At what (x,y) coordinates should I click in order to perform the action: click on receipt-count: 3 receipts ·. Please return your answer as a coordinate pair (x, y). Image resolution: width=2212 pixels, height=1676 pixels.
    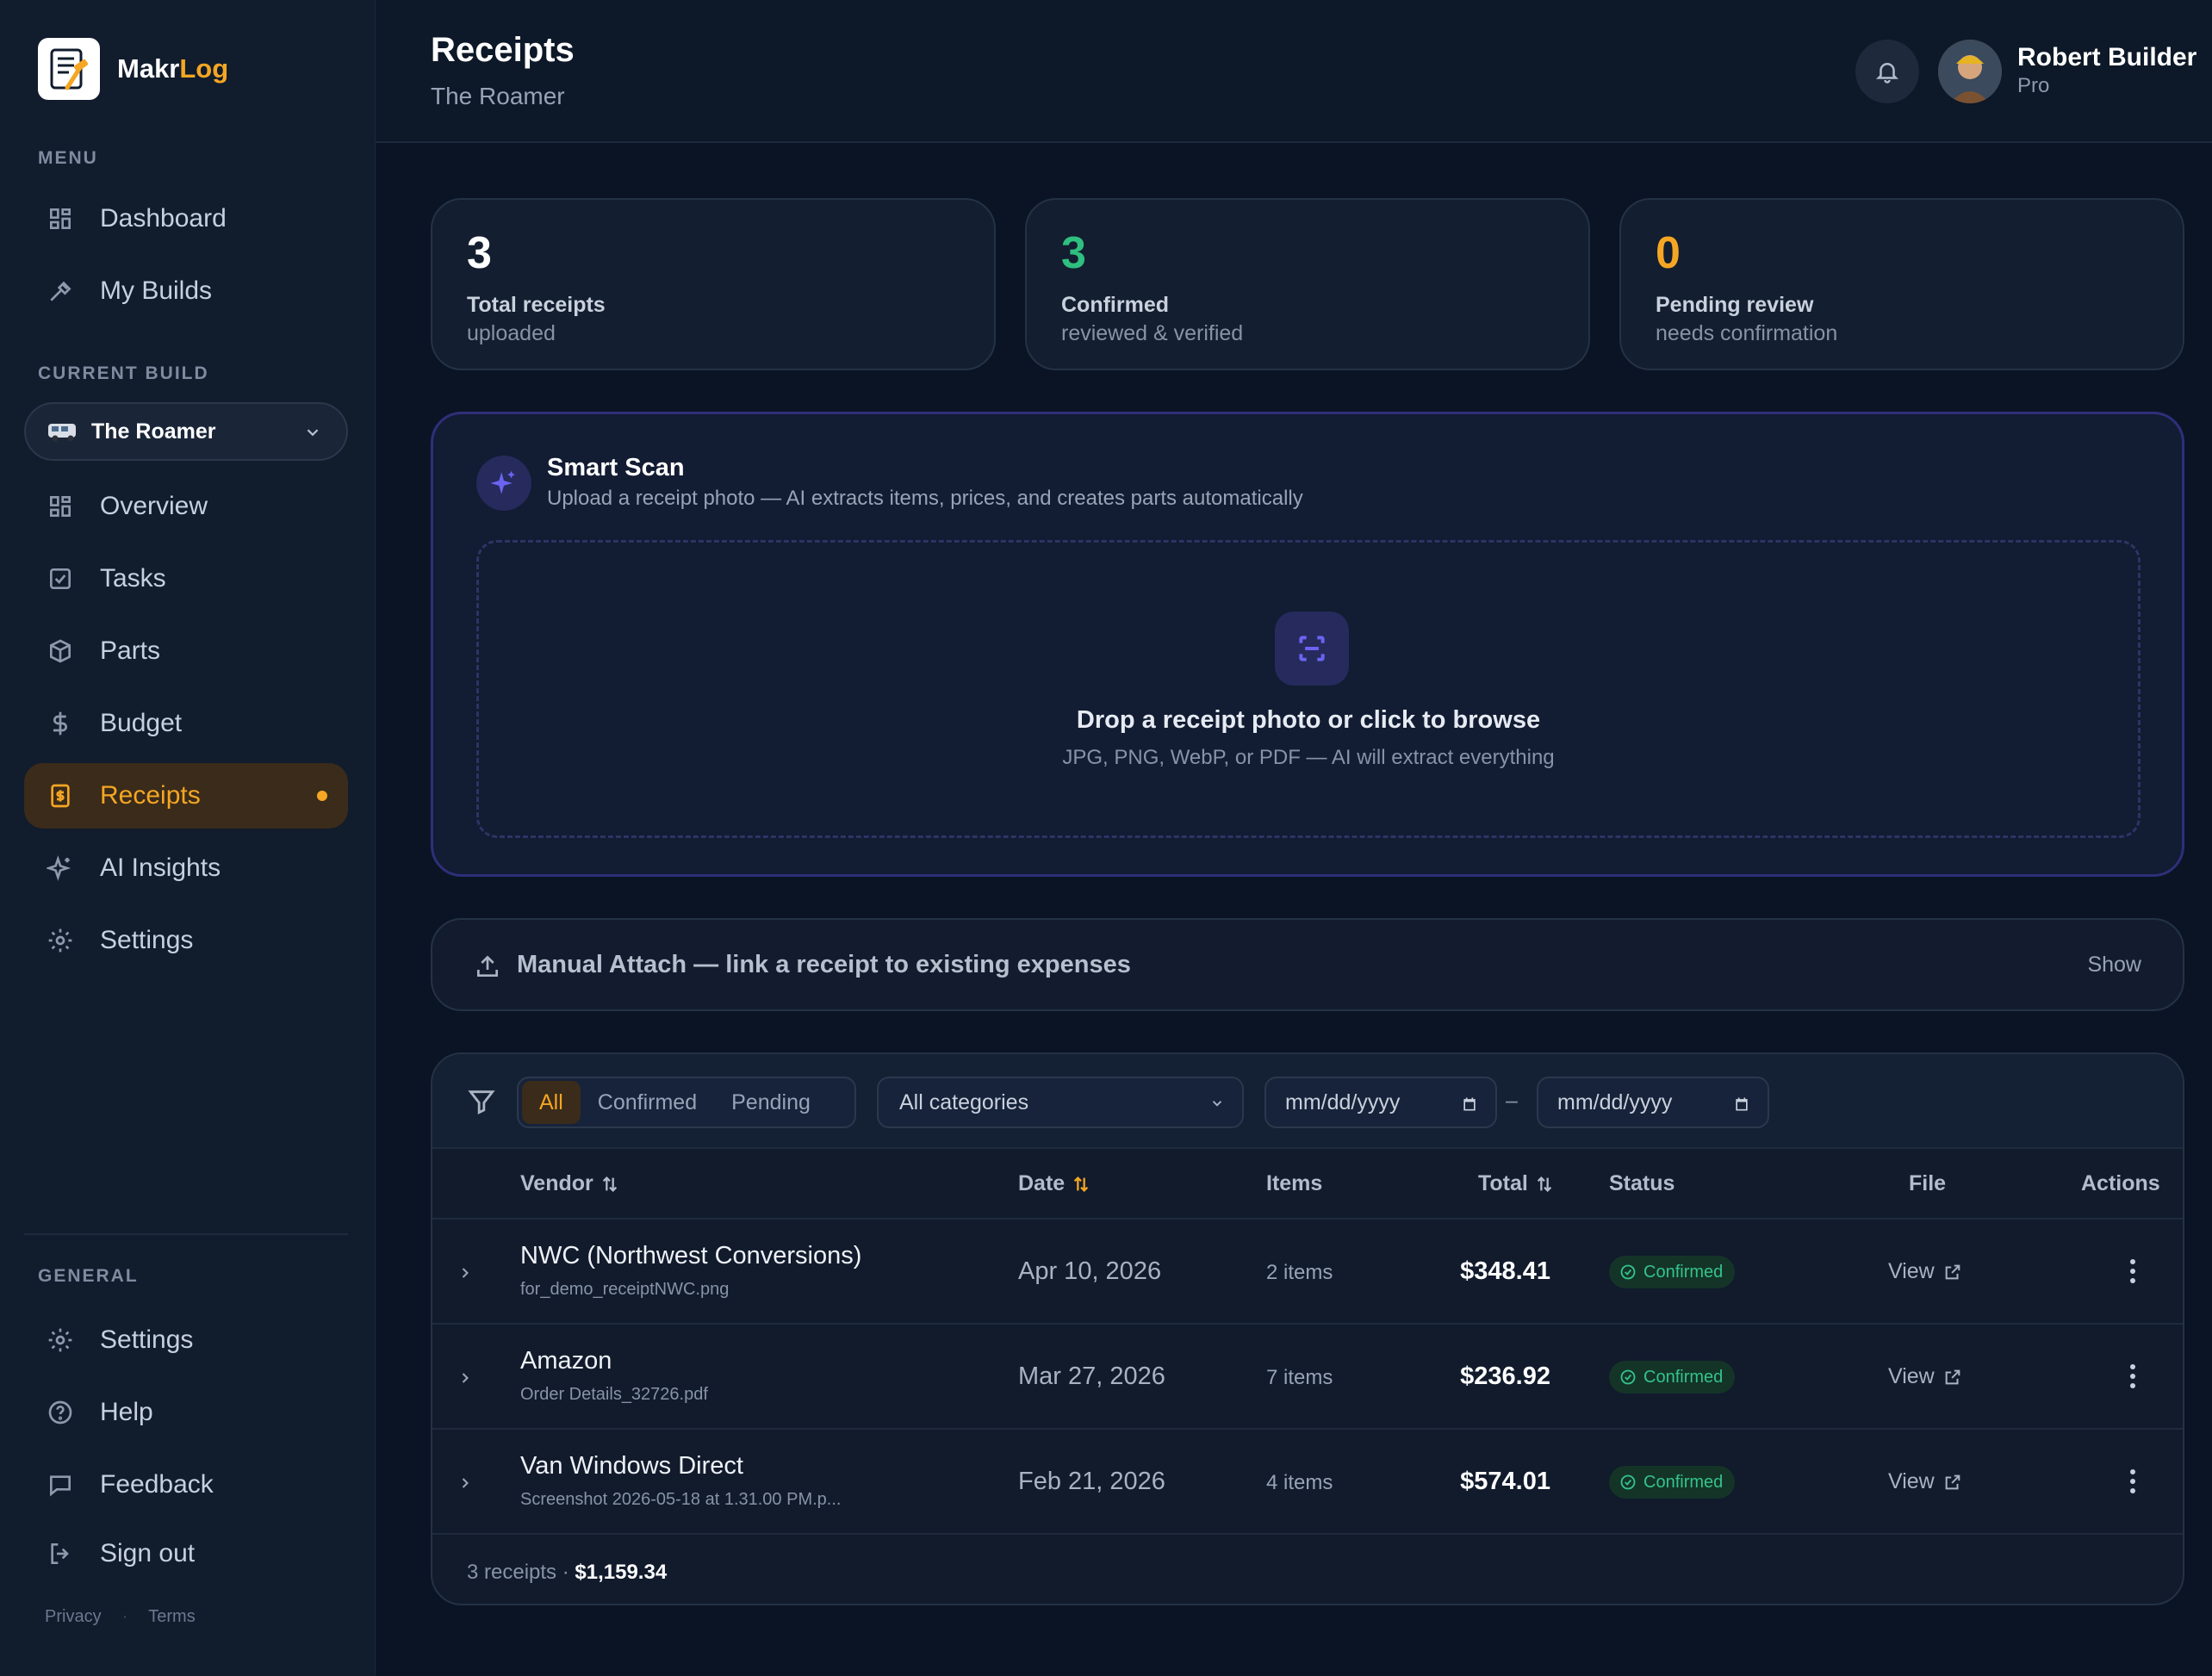
    Looking at the image, I should click on (518, 1572).